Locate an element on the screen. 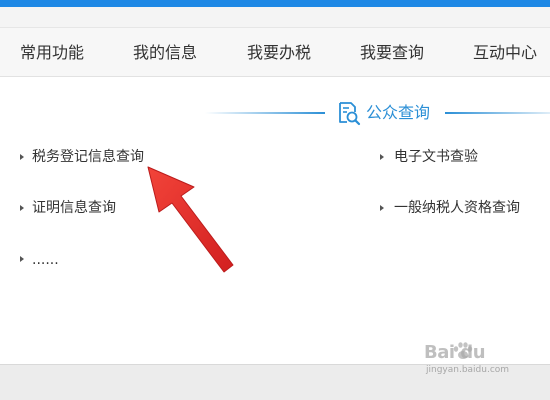 The height and width of the screenshot is (400, 550). section-divider-right is located at coordinates (497, 113).